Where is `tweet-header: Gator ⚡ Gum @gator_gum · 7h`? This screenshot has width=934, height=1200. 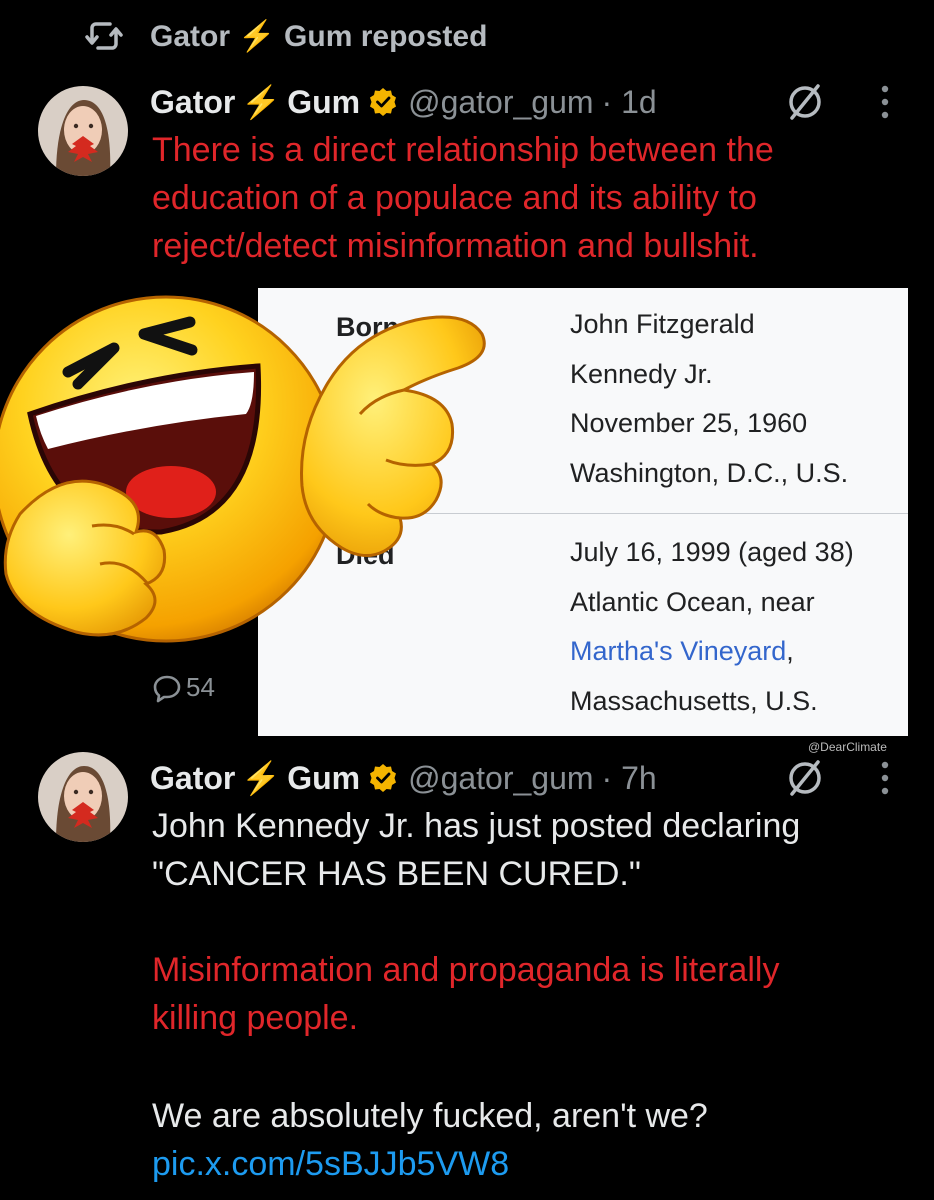
tweet-header: Gator ⚡ Gum @gator_gum · 7h is located at coordinates (403, 778).